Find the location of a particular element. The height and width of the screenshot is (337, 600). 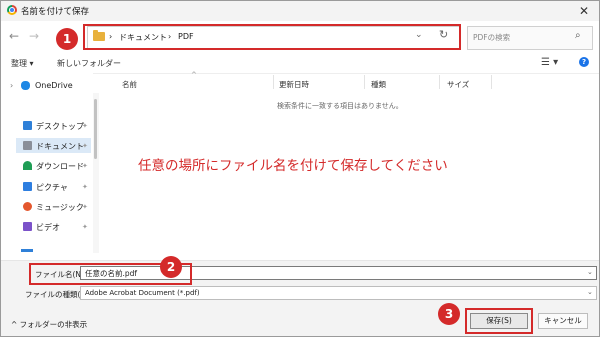

title-bar is located at coordinates (300, 11).